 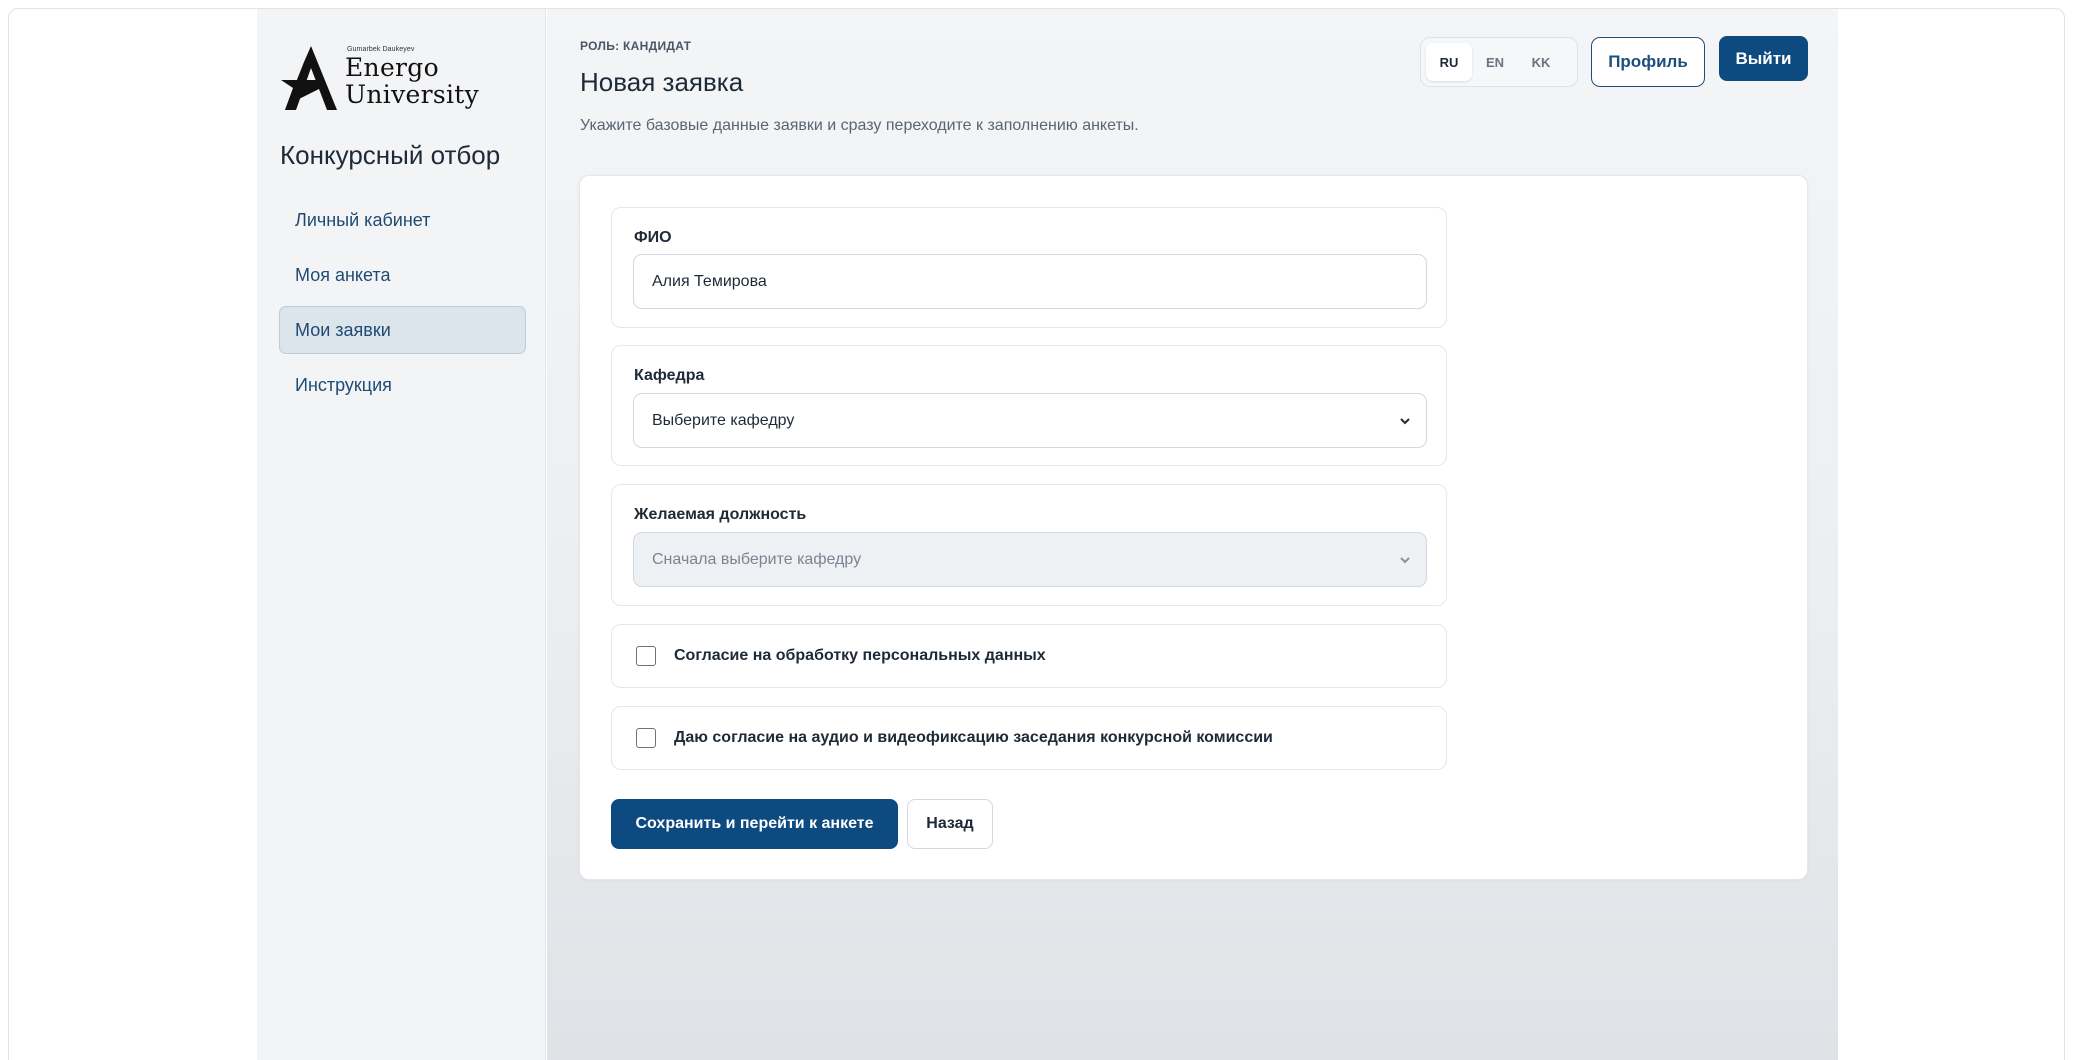 What do you see at coordinates (381, 49) in the screenshot?
I see `logo-small-text: Gumarbek Daukeyev` at bounding box center [381, 49].